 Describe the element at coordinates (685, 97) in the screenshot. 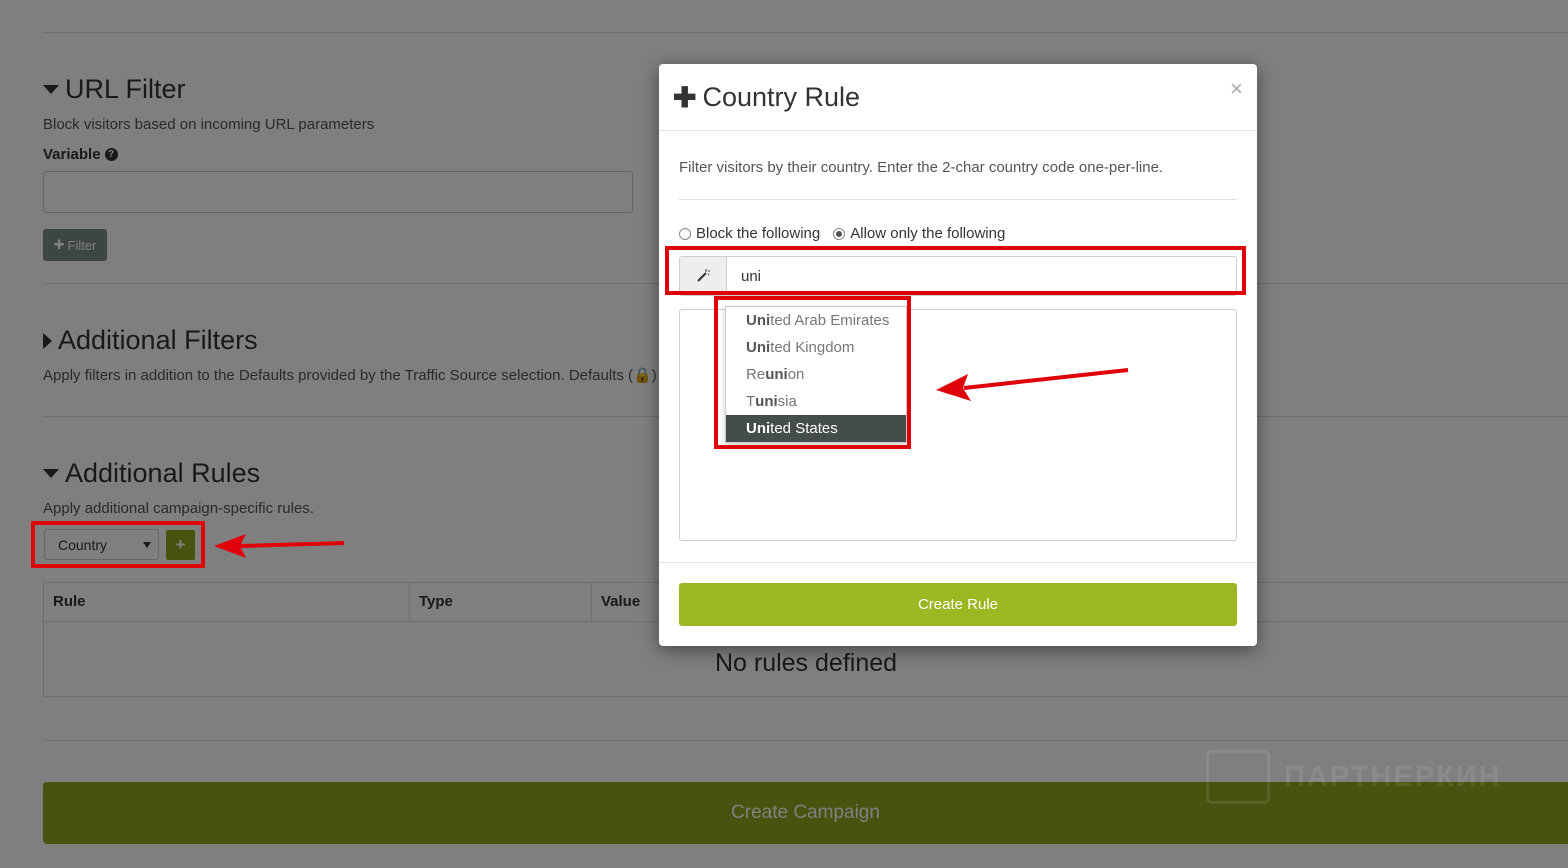

I see `plus-icon: ✚` at that location.